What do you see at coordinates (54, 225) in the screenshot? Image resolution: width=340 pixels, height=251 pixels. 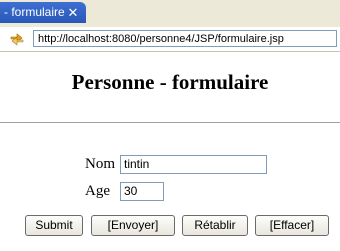 I see `submit-button: Submit` at bounding box center [54, 225].